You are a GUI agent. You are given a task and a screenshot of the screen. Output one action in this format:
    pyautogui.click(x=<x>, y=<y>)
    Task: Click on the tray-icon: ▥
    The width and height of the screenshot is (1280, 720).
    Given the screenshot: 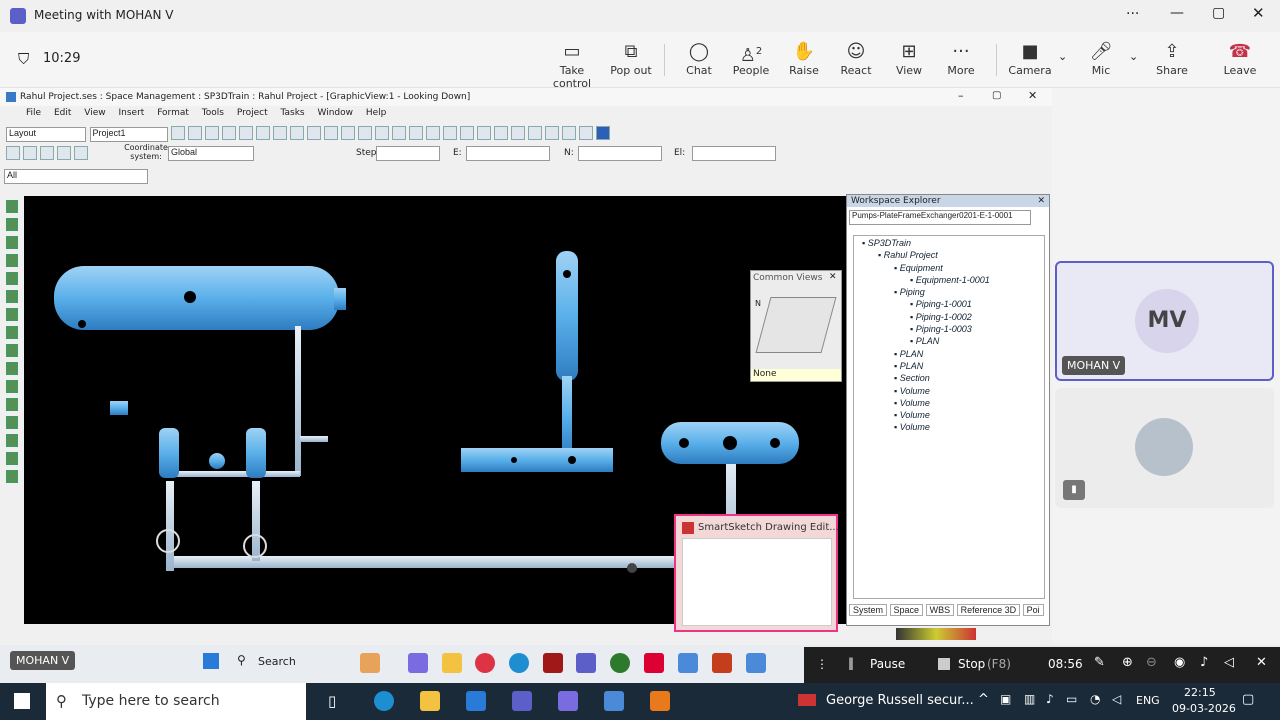 What is the action you would take?
    pyautogui.click(x=1029, y=699)
    